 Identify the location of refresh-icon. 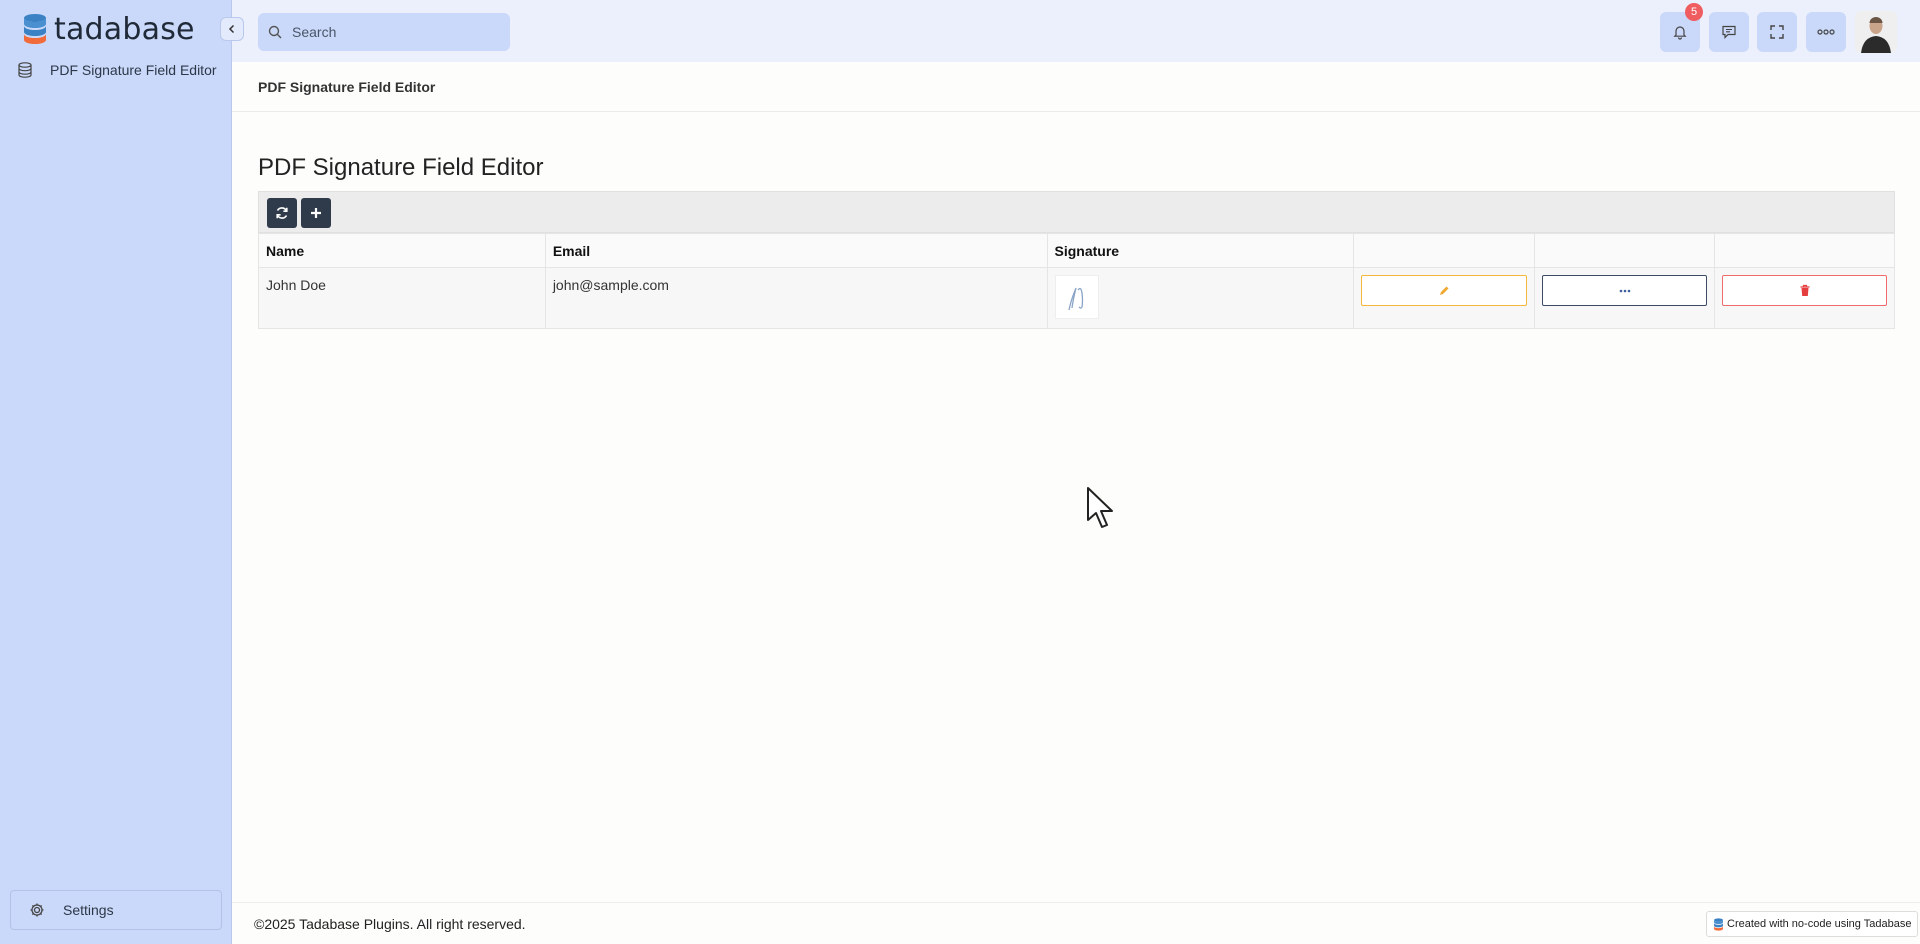
(282, 213).